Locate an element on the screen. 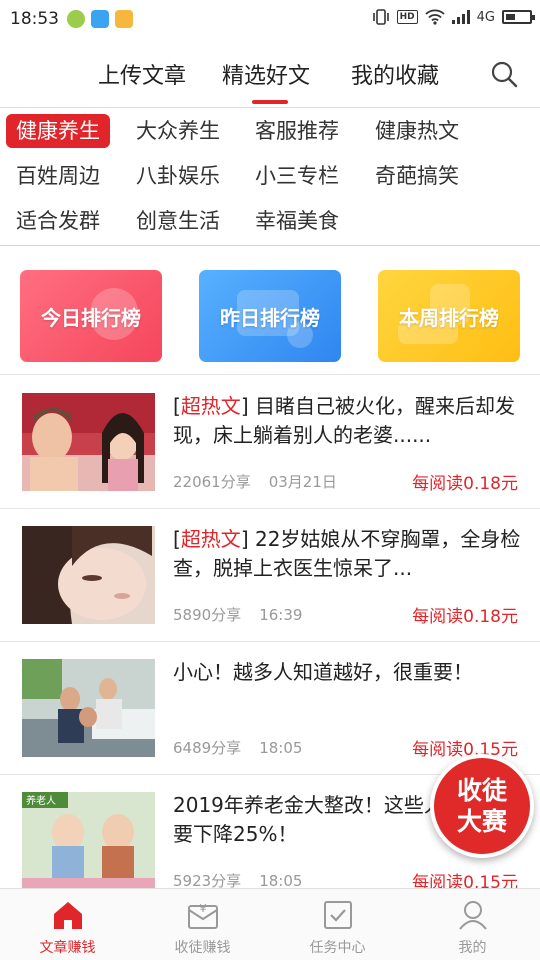  bottom-nav-task-center: 任务中心 is located at coordinates (337, 924).